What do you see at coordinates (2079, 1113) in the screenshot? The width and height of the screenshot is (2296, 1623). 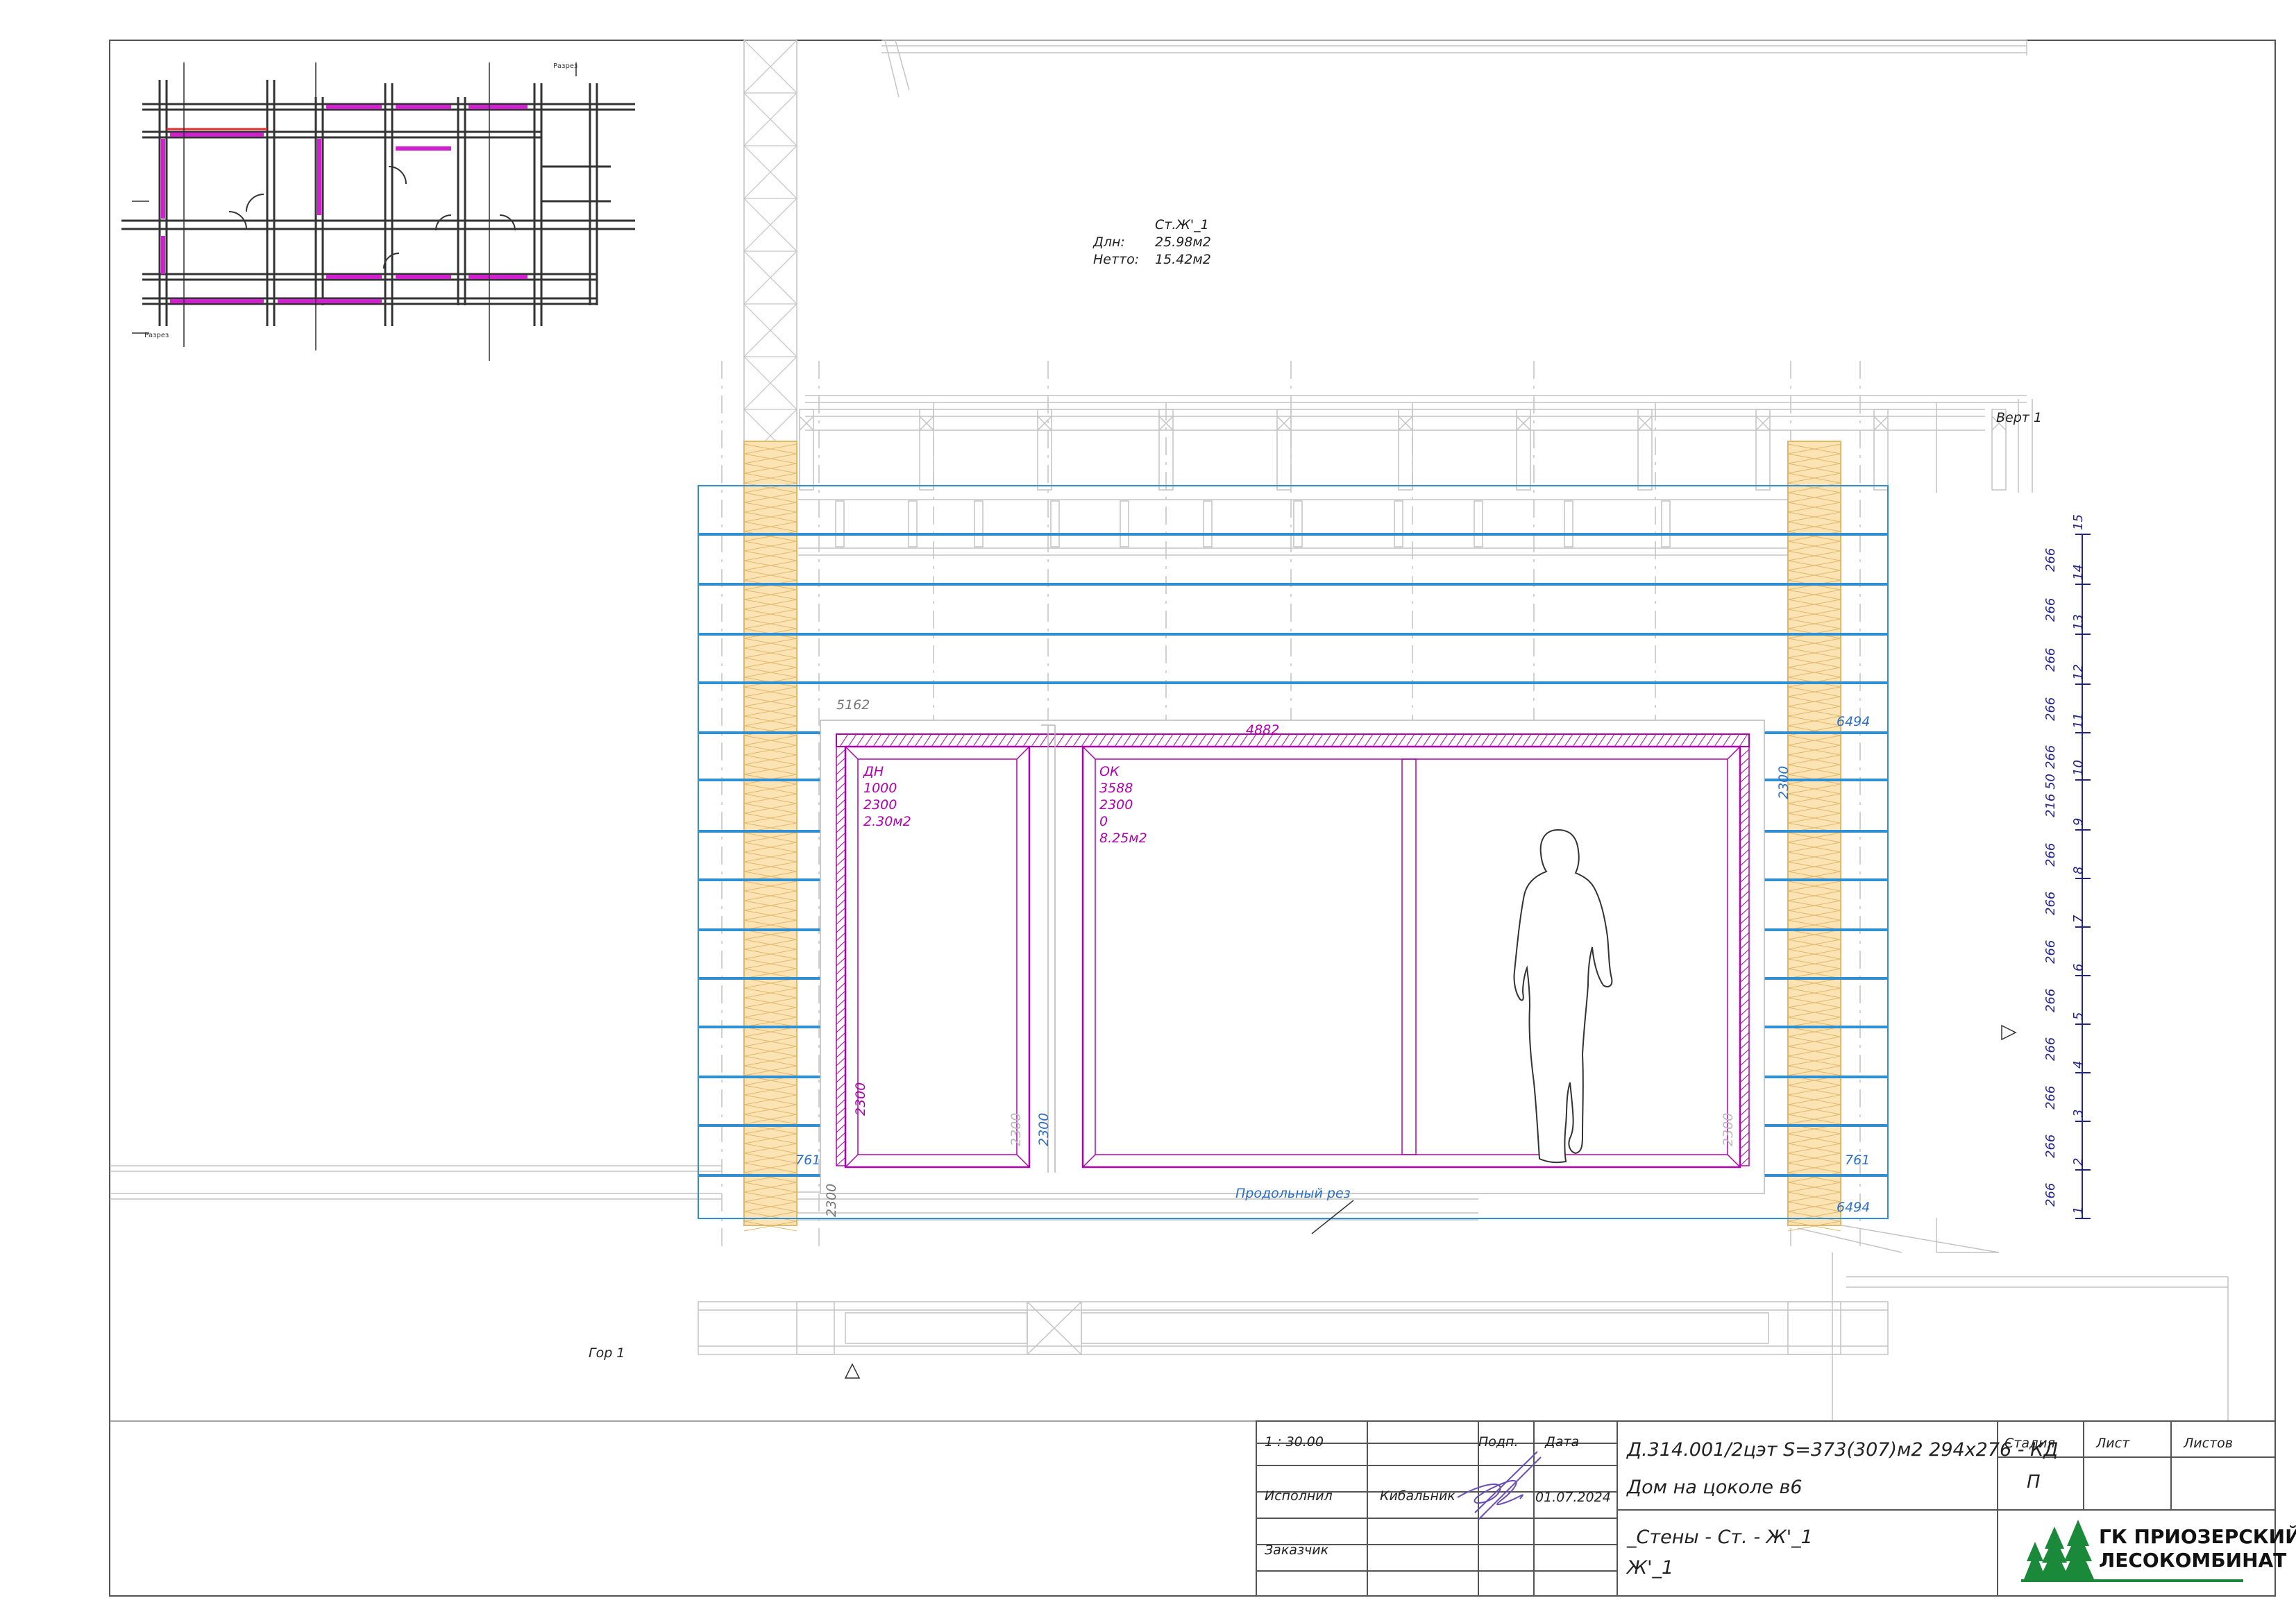 I see `course-number: 3` at bounding box center [2079, 1113].